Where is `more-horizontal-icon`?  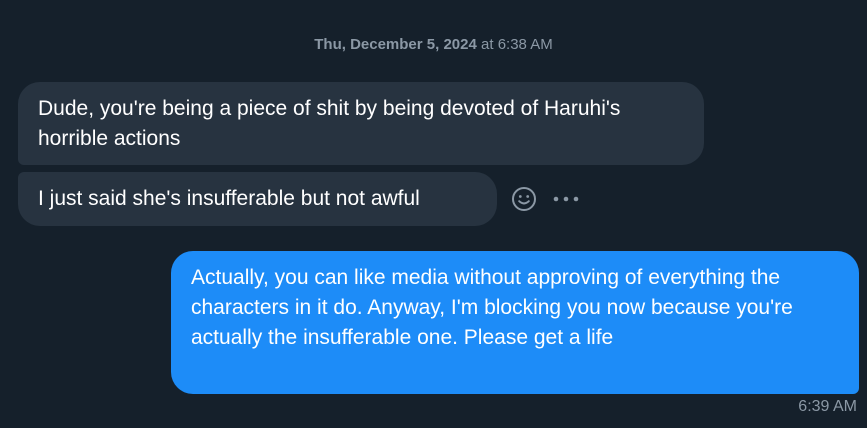 more-horizontal-icon is located at coordinates (566, 199).